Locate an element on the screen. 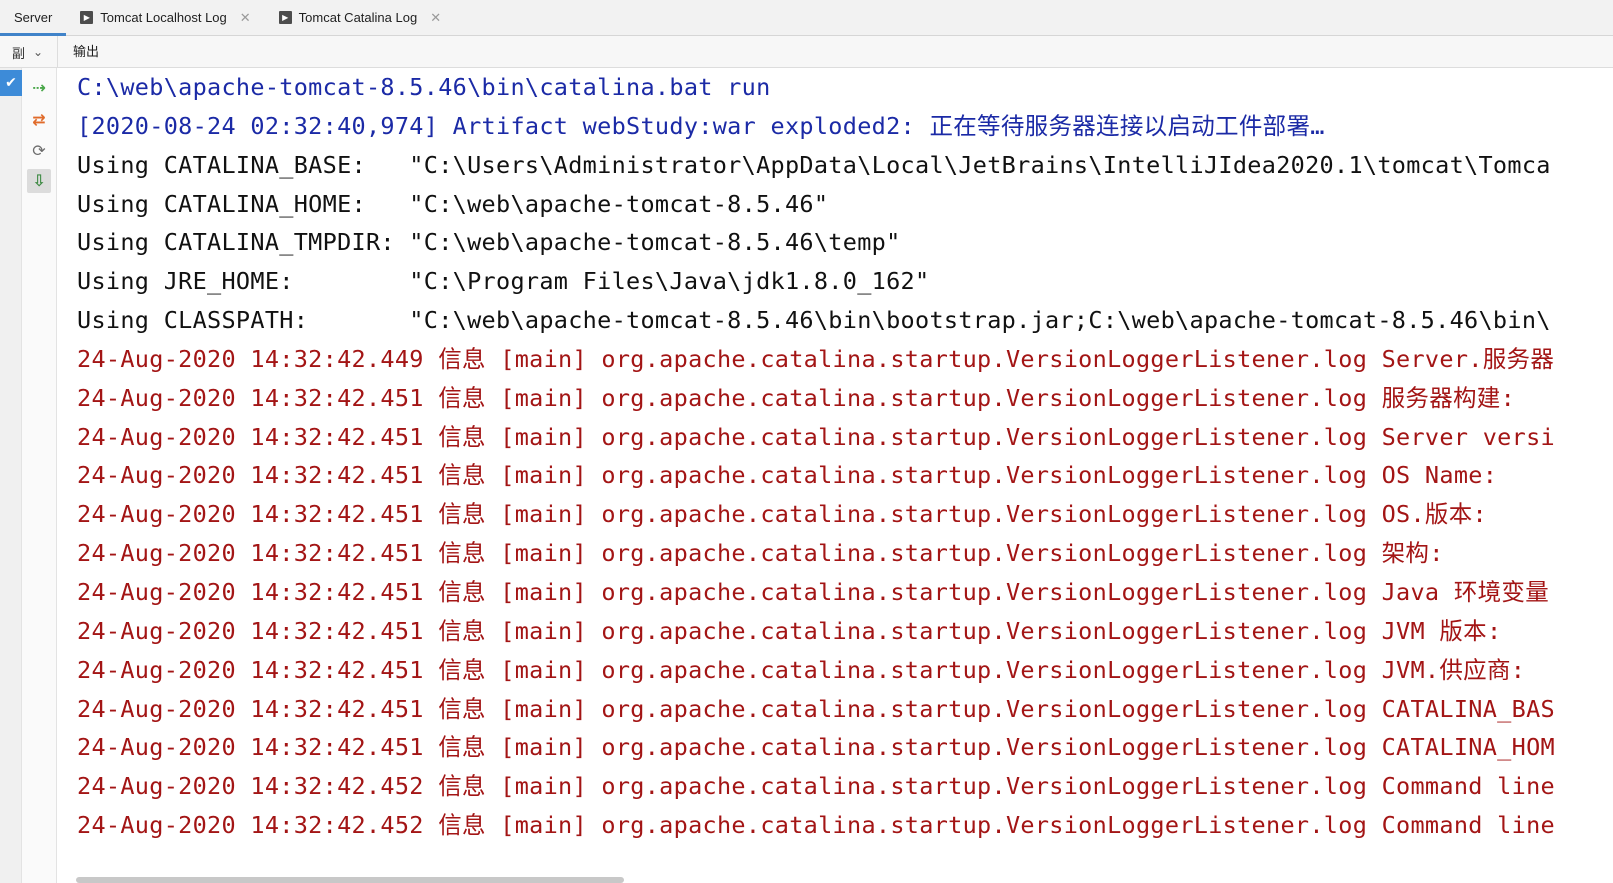  tab-server: Server is located at coordinates (33, 18).